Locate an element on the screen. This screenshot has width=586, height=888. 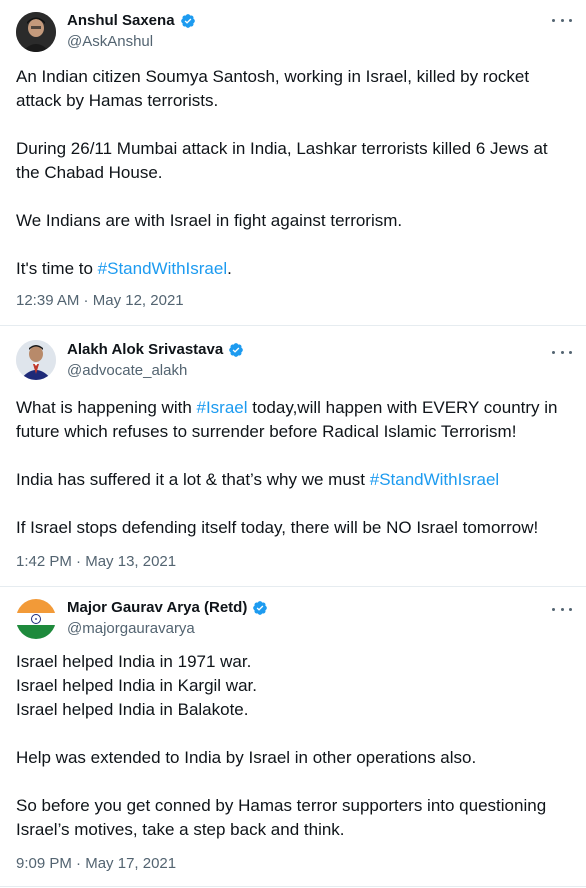
tweet-date: May 12, 2021 is located at coordinates (138, 300).